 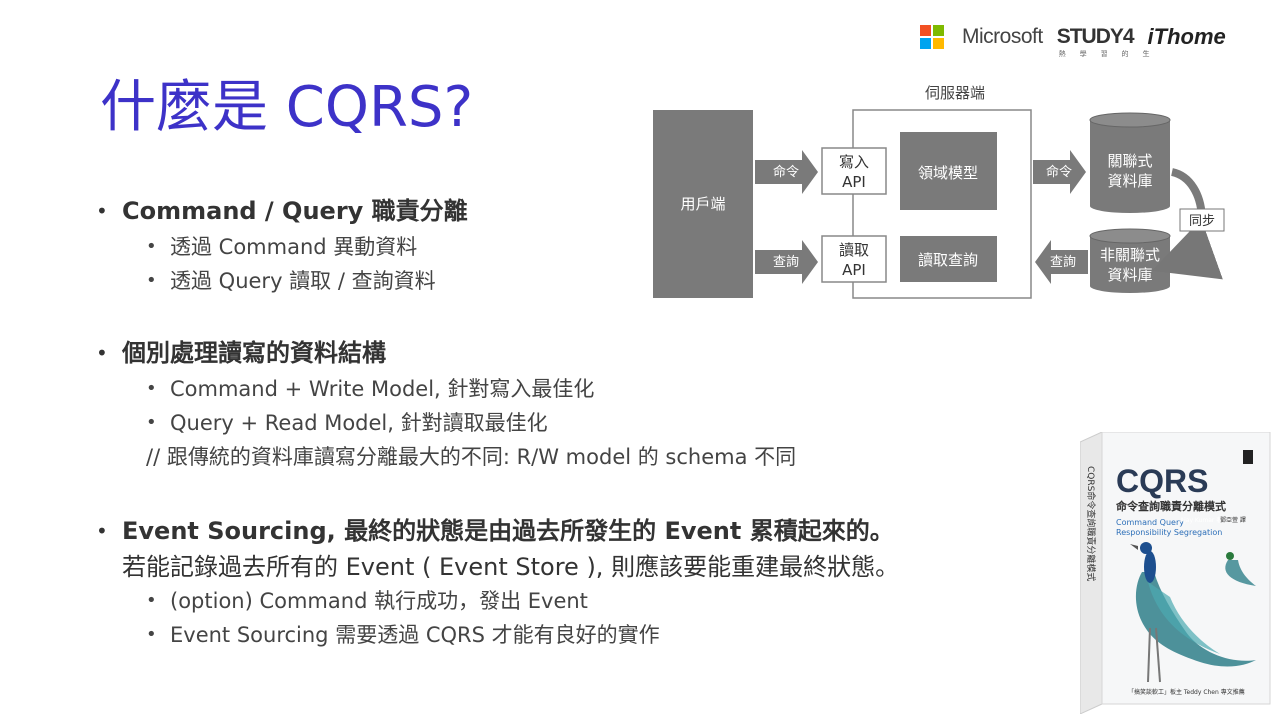 What do you see at coordinates (536, 423) in the screenshot?
I see `sub-bullet: Query + Read Model, 針對讀取最佳化` at bounding box center [536, 423].